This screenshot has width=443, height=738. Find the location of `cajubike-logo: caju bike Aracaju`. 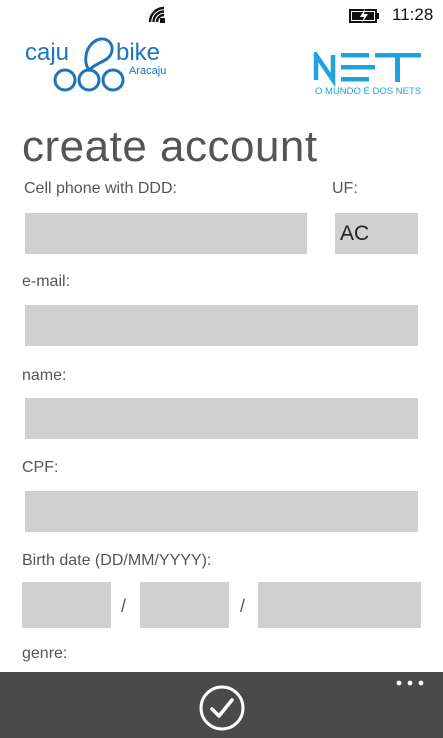

cajubike-logo: caju bike Aracaju is located at coordinates (95, 64).